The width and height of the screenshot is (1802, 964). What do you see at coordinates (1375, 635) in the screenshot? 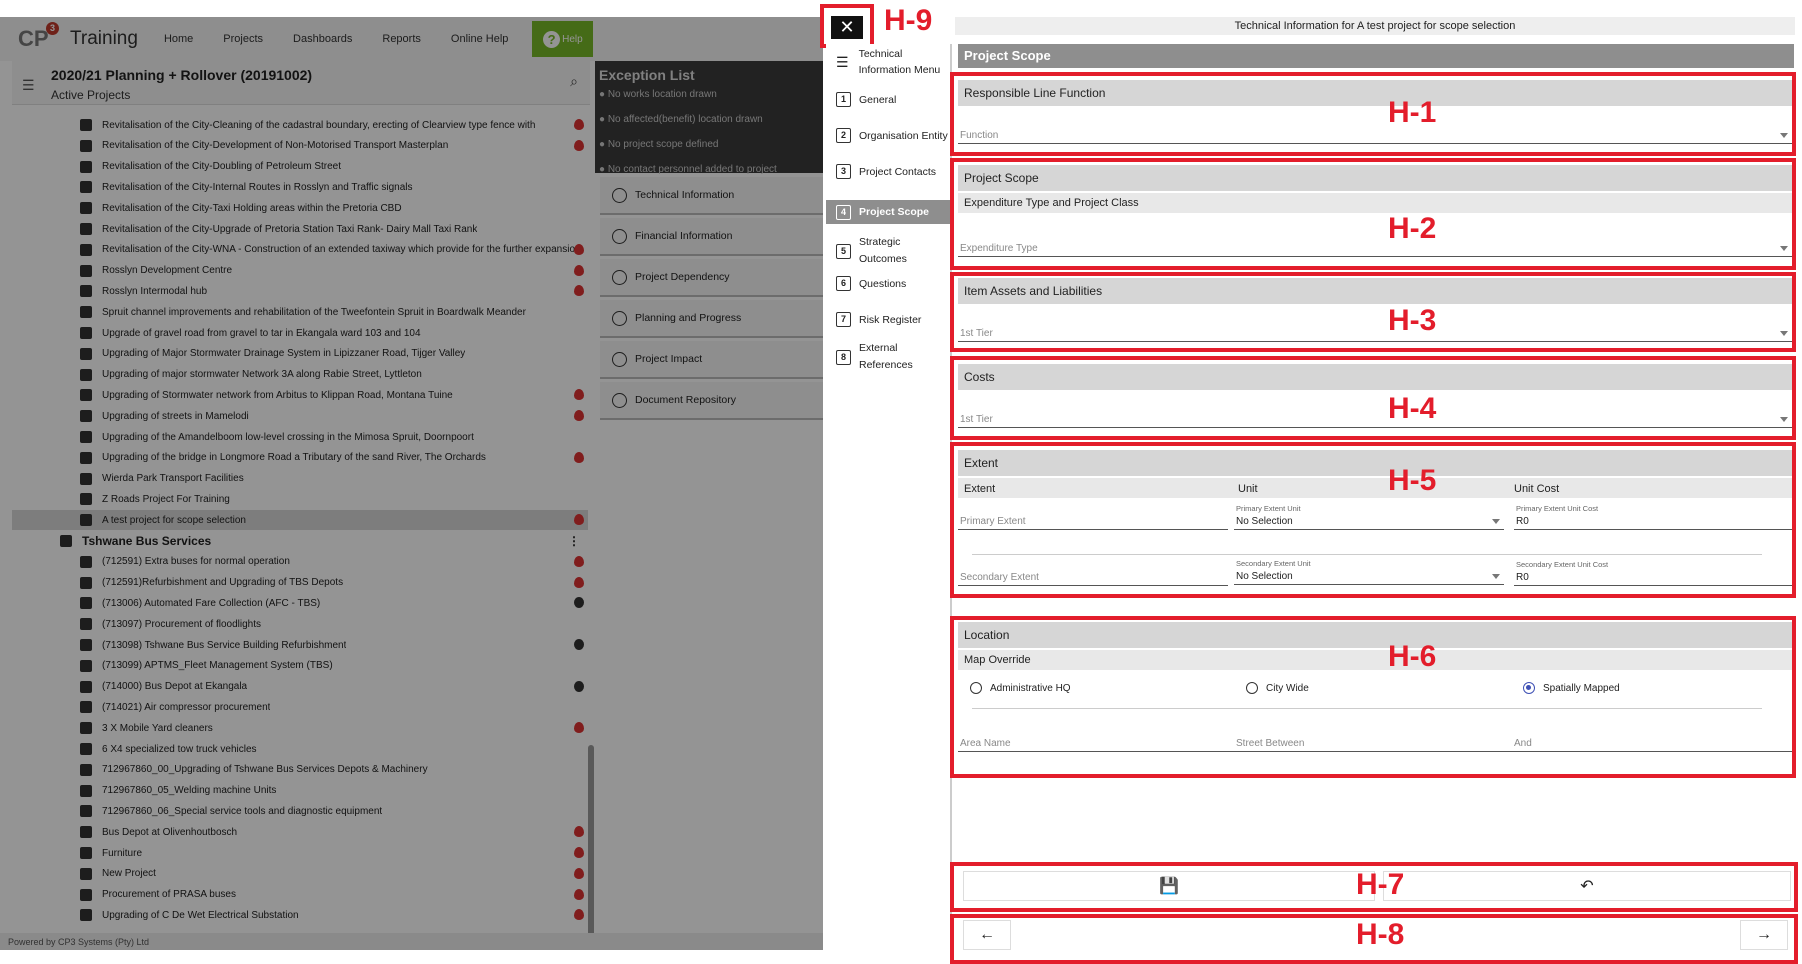
I see `section-location: Location` at bounding box center [1375, 635].